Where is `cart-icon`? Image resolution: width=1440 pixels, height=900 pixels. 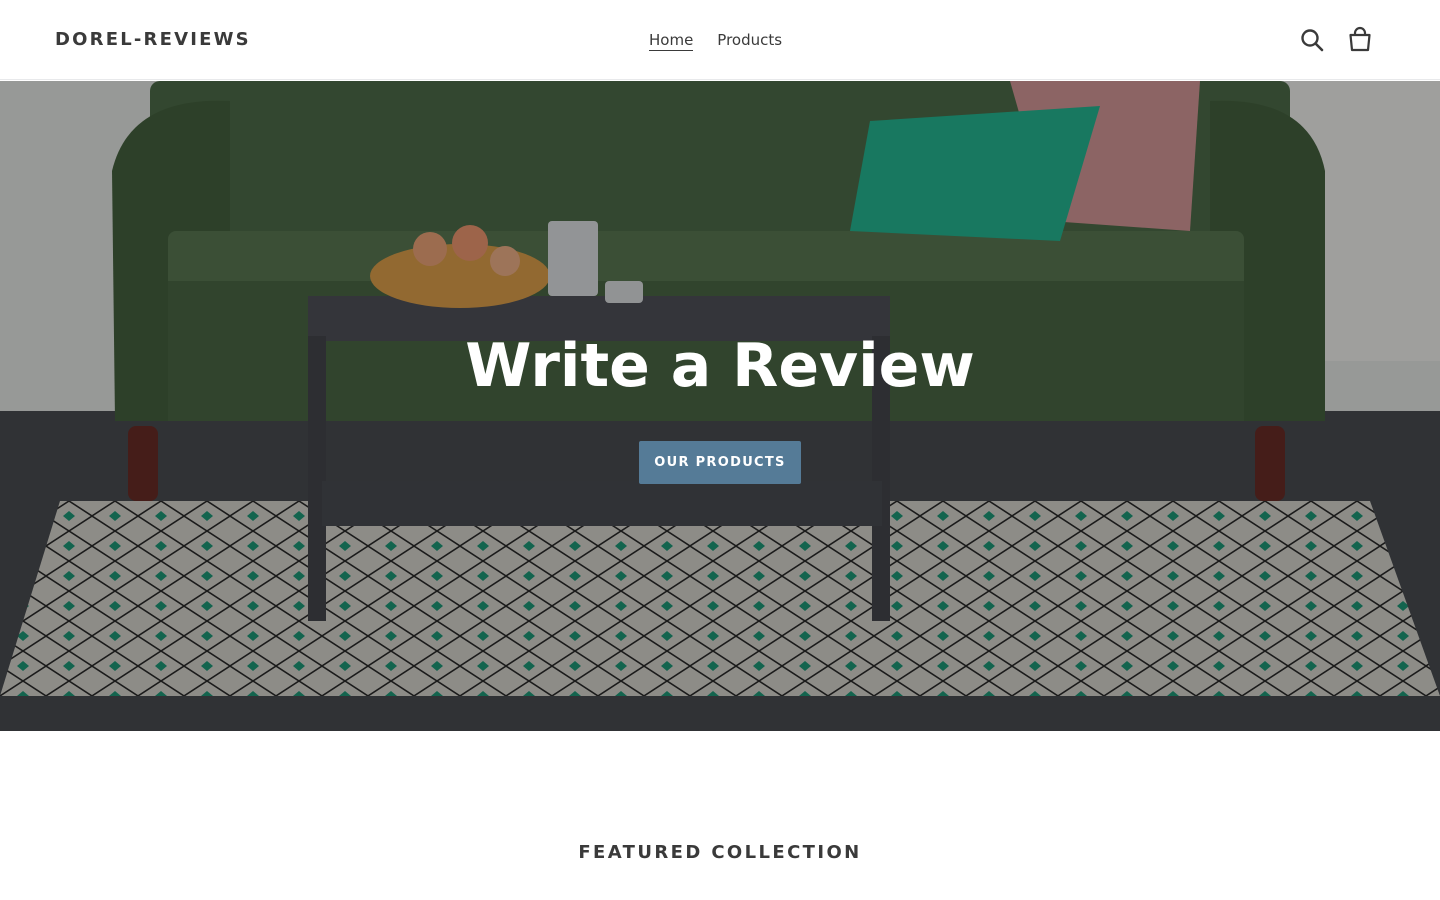
cart-icon is located at coordinates (1360, 40).